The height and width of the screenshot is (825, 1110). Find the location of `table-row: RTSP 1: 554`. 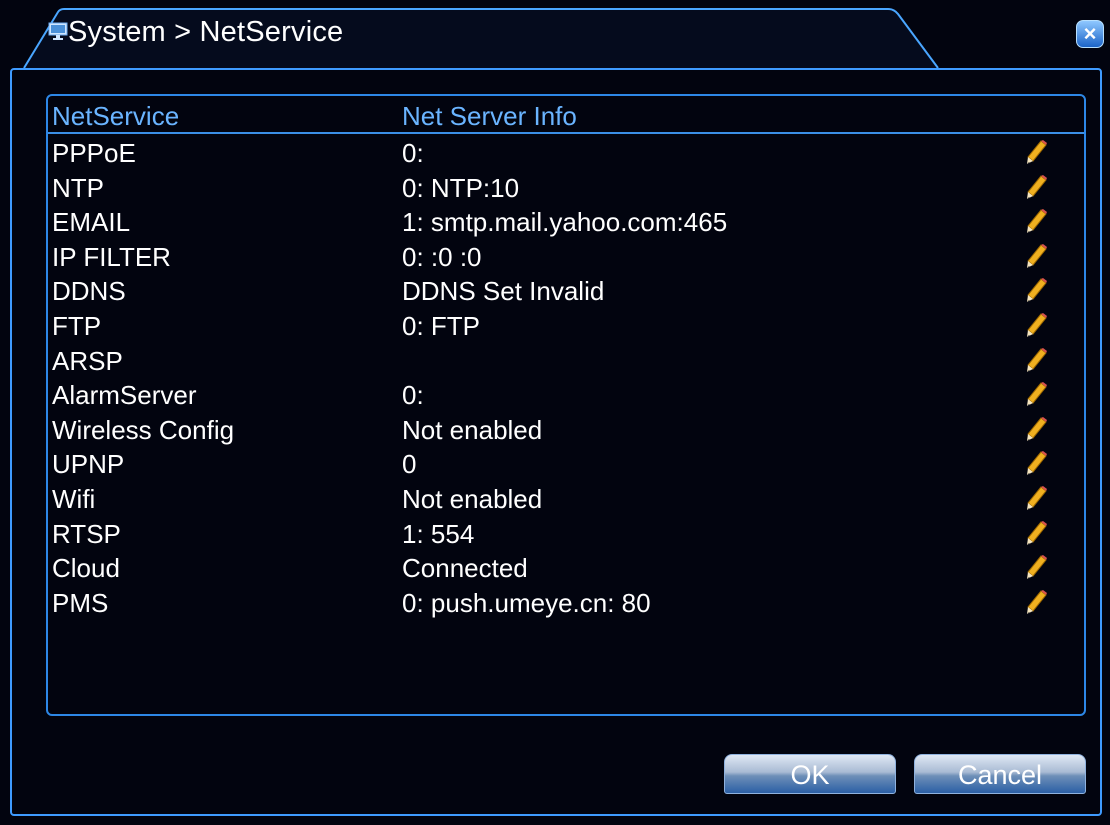

table-row: RTSP 1: 554 is located at coordinates (566, 534).